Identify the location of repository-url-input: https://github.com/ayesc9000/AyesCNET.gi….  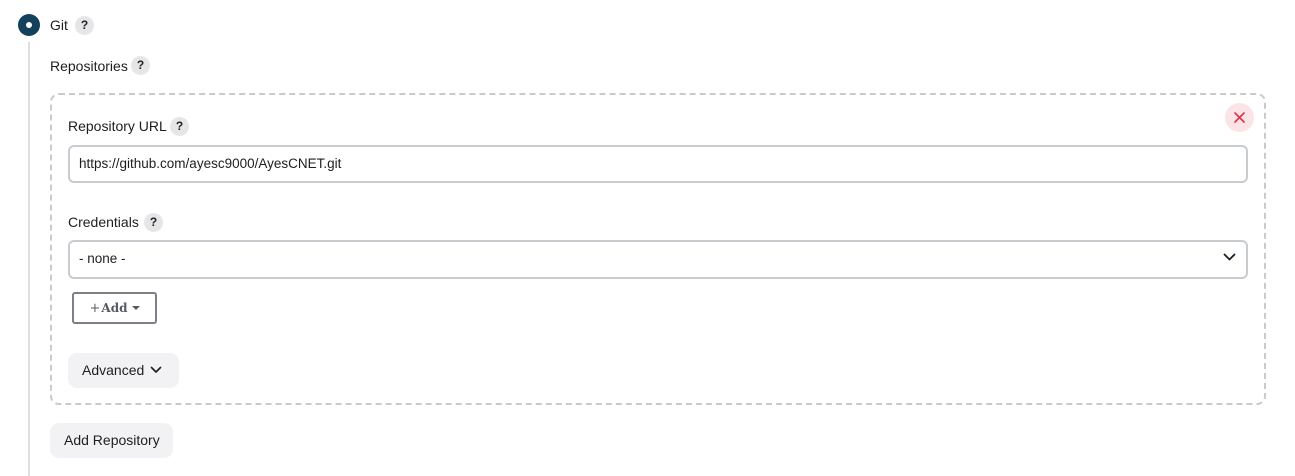
(658, 164).